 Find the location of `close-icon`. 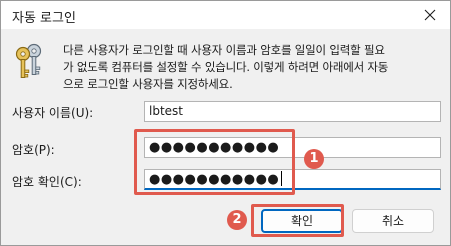

close-icon is located at coordinates (430, 15).